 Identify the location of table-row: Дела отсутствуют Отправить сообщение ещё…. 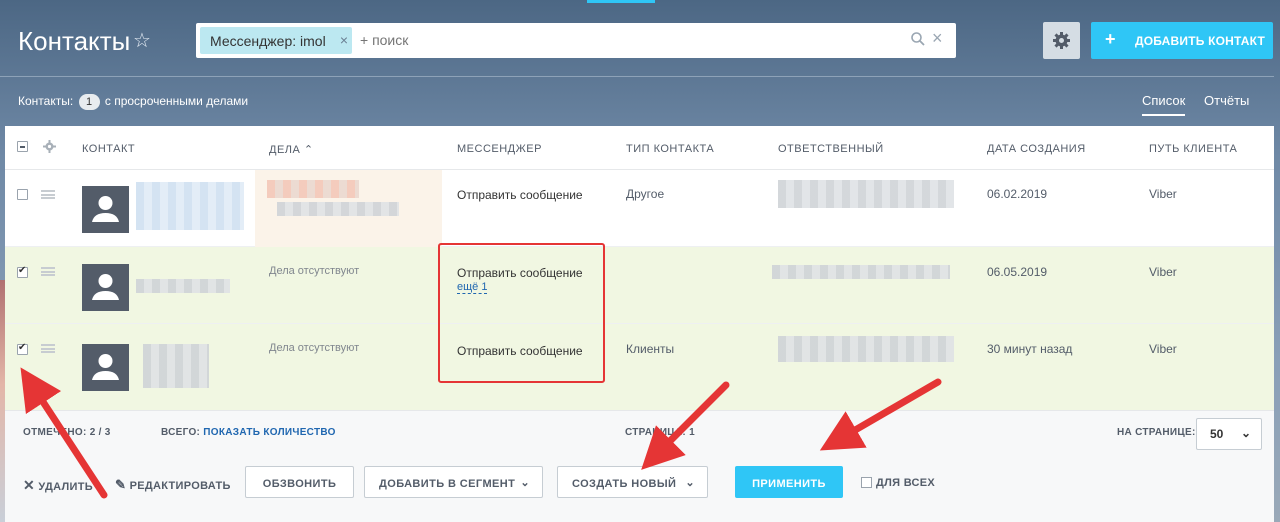
(639, 285).